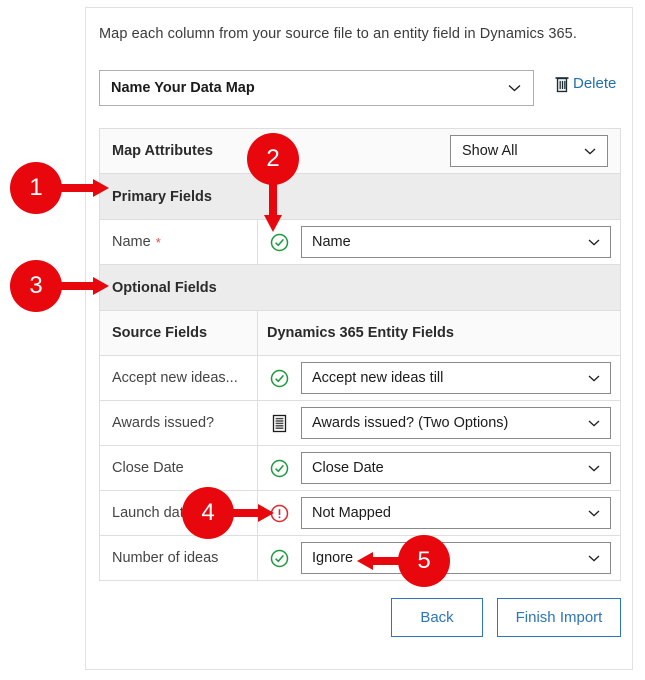 Image resolution: width=645 pixels, height=680 pixels. I want to click on target-field-value: Close Date, so click(348, 468).